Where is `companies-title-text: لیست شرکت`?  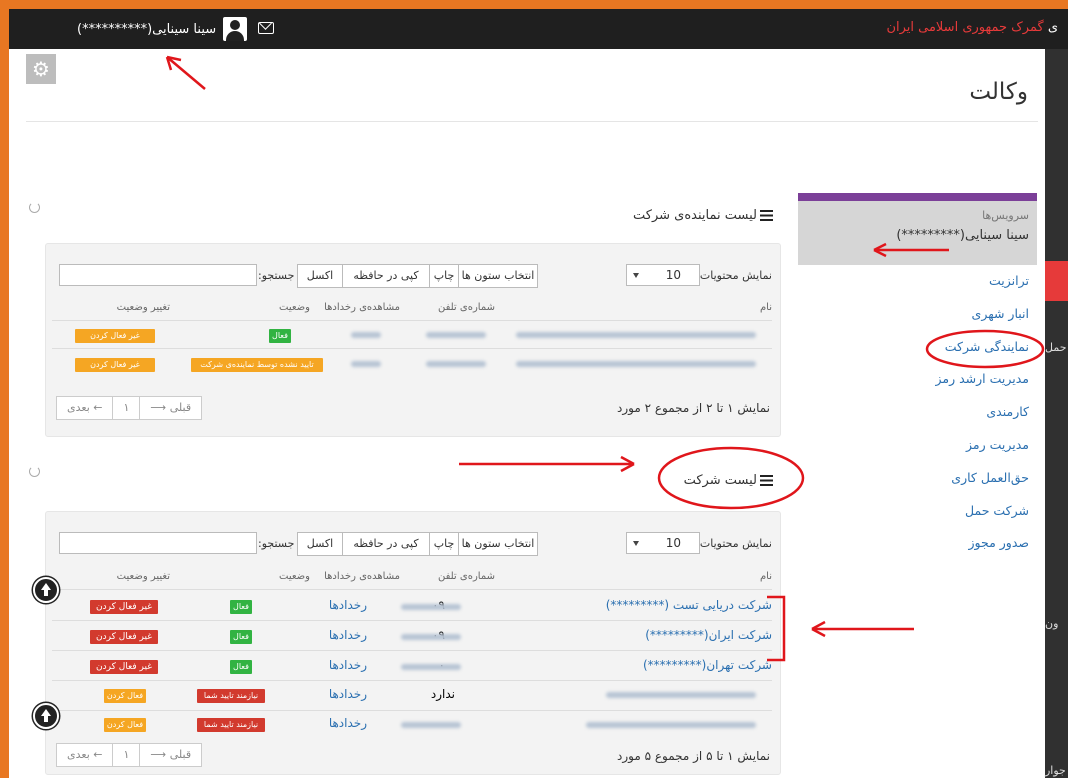
companies-title-text: لیست شرکت is located at coordinates (720, 480).